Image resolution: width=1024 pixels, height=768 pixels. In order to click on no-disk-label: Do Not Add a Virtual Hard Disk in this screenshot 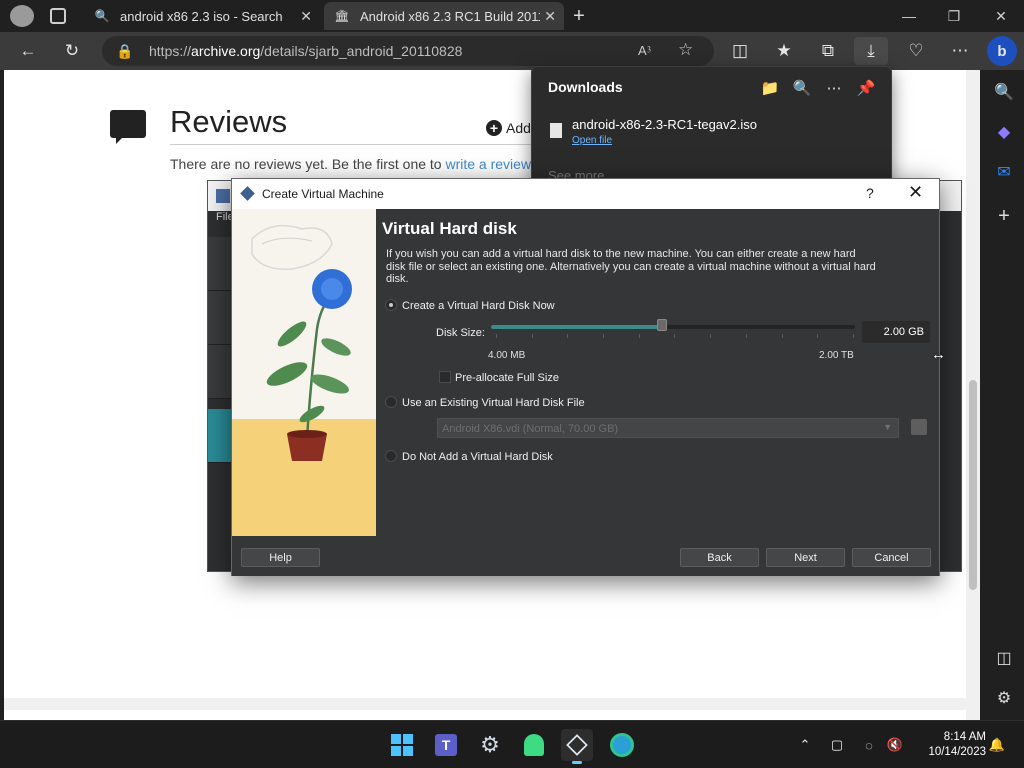, I will do `click(477, 457)`.